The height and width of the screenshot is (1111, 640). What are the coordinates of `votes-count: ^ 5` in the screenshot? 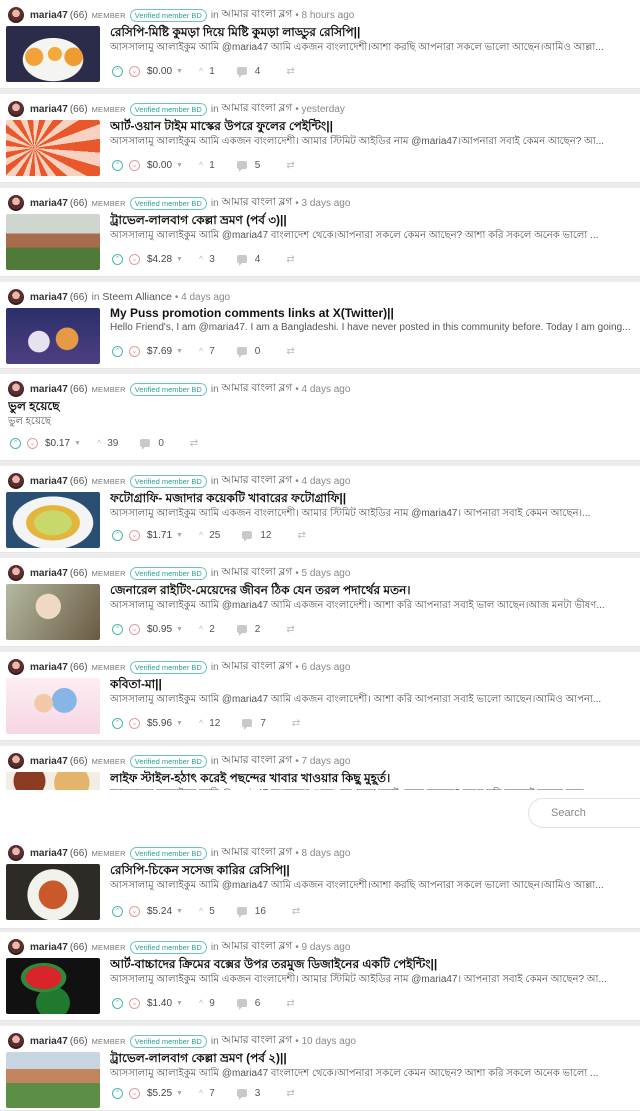 It's located at (207, 911).